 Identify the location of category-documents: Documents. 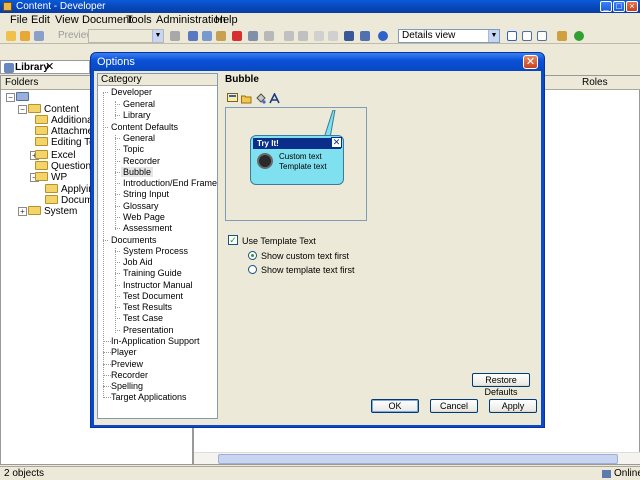
(134, 240).